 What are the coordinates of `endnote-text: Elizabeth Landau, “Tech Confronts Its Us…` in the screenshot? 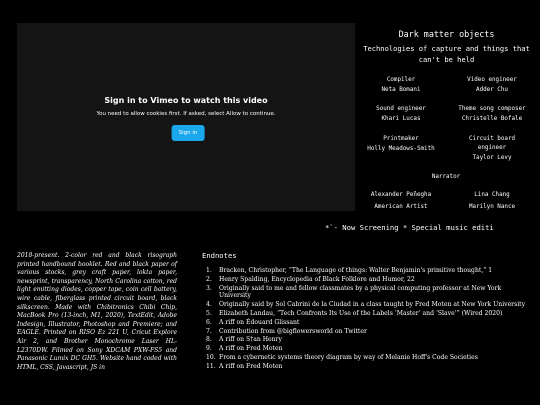 It's located at (361, 313).